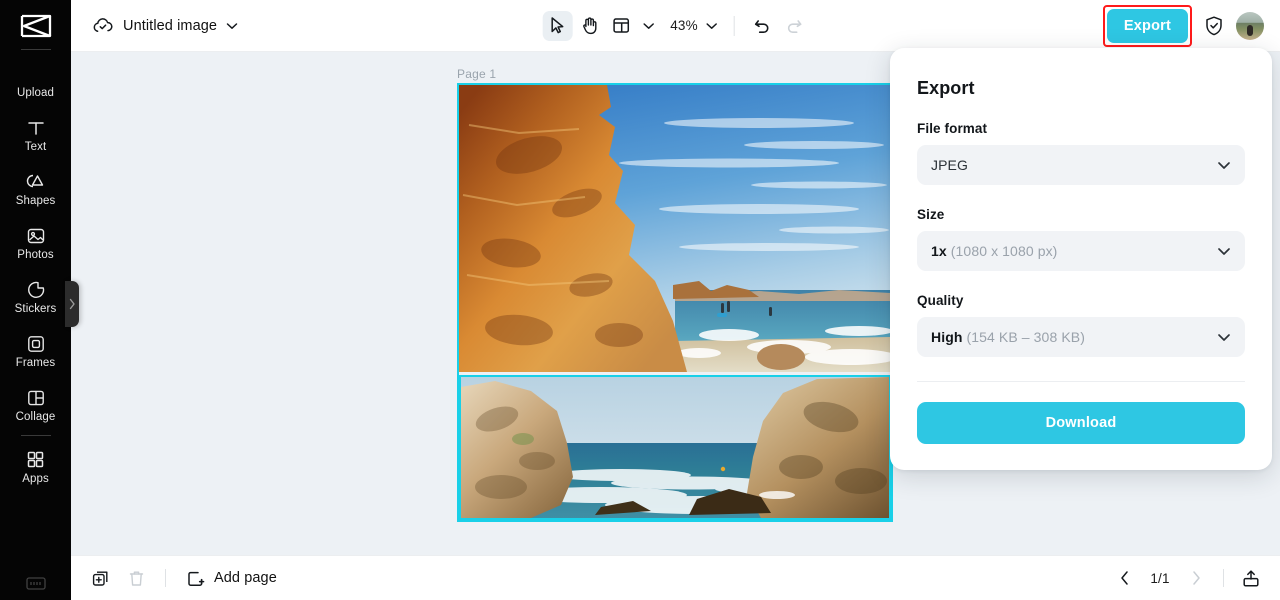  I want to click on sidebar-item-shapes: Shapes, so click(35, 189).